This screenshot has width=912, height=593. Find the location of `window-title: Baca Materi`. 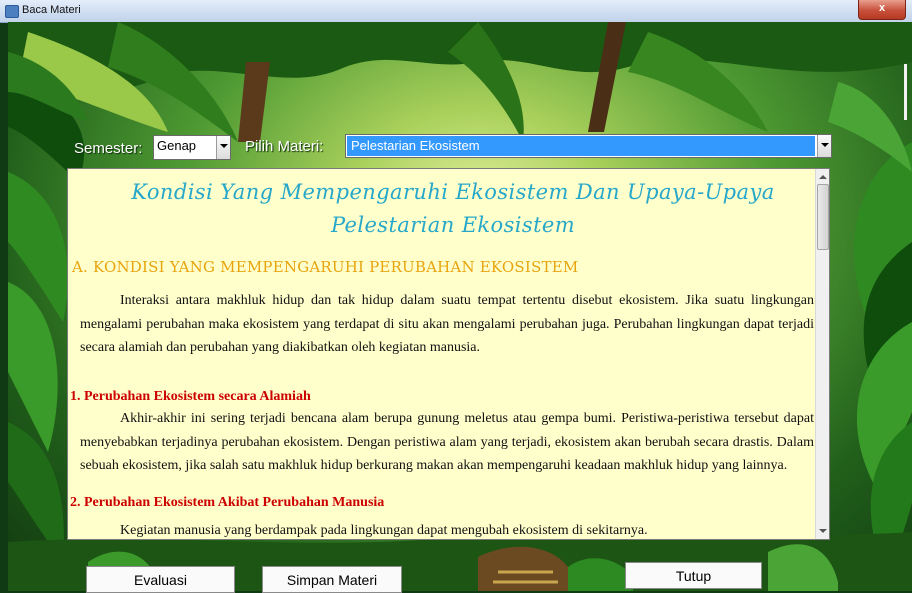

window-title: Baca Materi is located at coordinates (51, 10).